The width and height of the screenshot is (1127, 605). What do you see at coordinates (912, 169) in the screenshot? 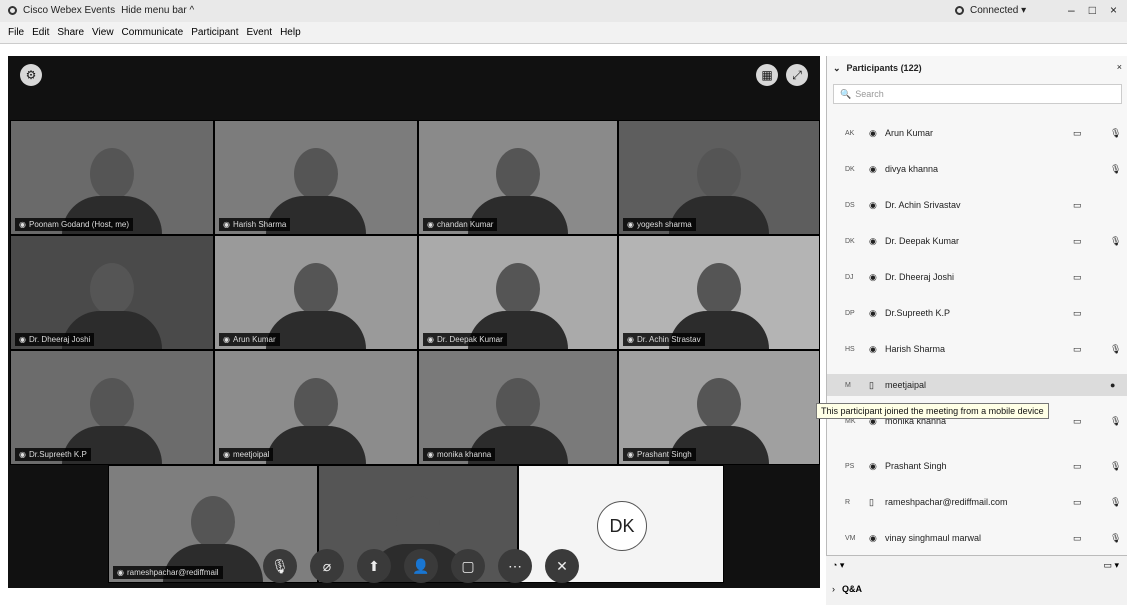
I see `participant-name: divya khanna` at bounding box center [912, 169].